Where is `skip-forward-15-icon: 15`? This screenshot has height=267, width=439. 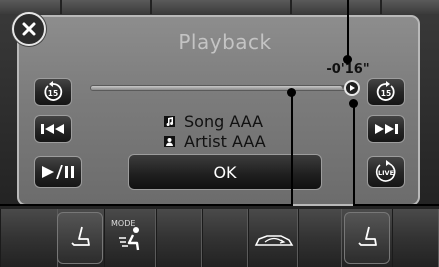
skip-forward-15-icon: 15 is located at coordinates (385, 91).